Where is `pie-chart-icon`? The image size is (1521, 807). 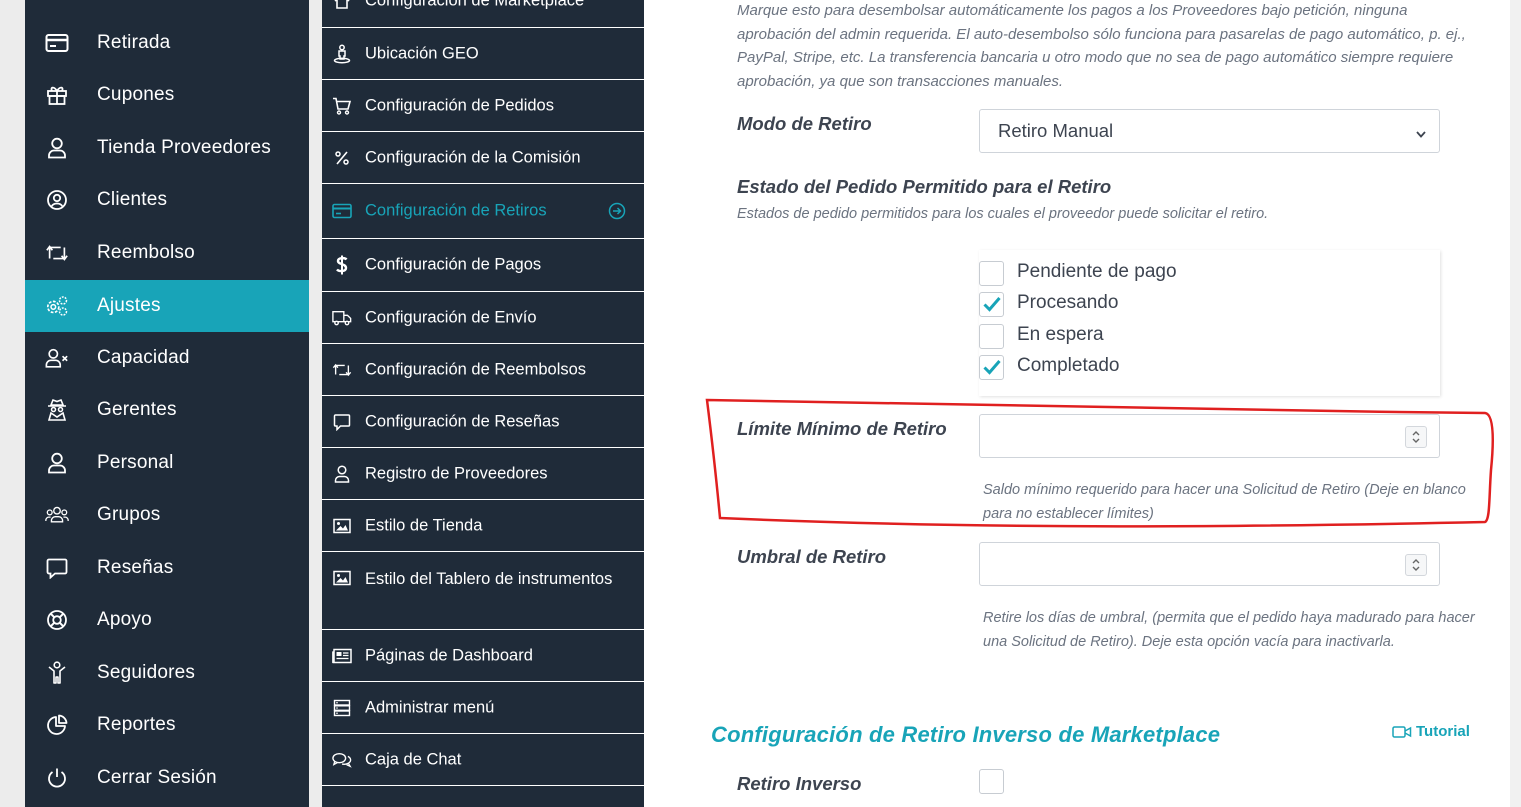 pie-chart-icon is located at coordinates (57, 725).